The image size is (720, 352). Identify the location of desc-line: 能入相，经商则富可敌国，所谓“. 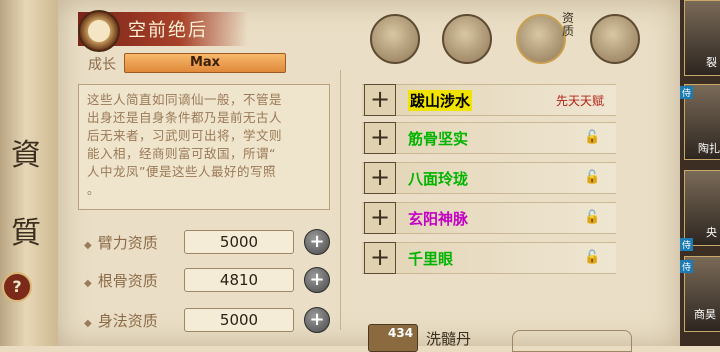
(181, 153).